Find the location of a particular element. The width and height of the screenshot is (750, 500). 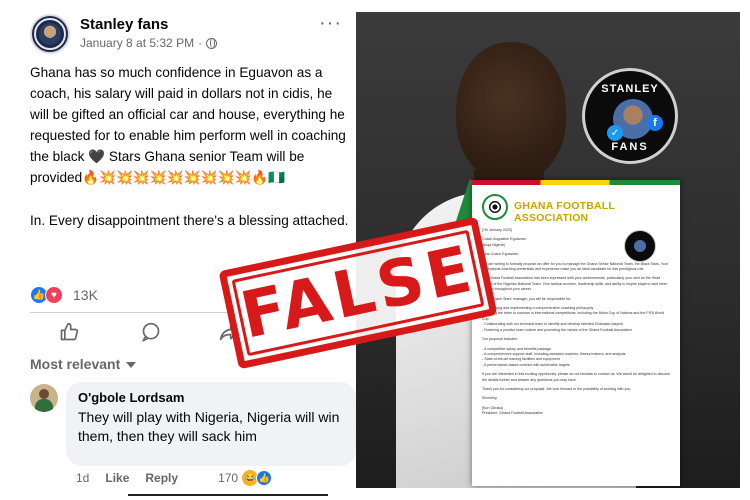

letter-flag-bar is located at coordinates (576, 182).